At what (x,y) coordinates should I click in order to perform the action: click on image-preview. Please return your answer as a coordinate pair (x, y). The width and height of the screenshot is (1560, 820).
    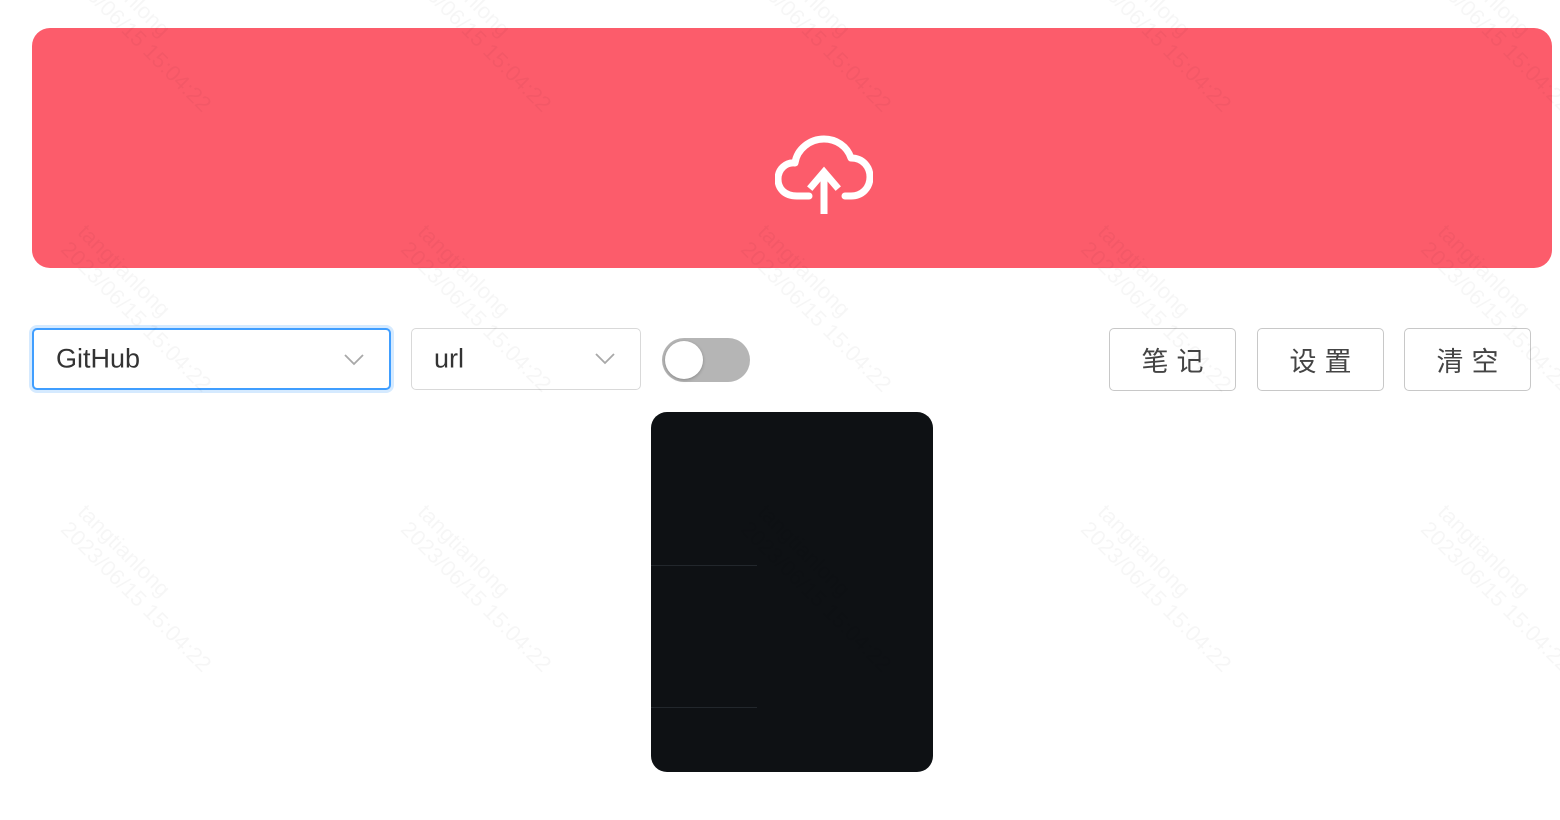
    Looking at the image, I should click on (792, 592).